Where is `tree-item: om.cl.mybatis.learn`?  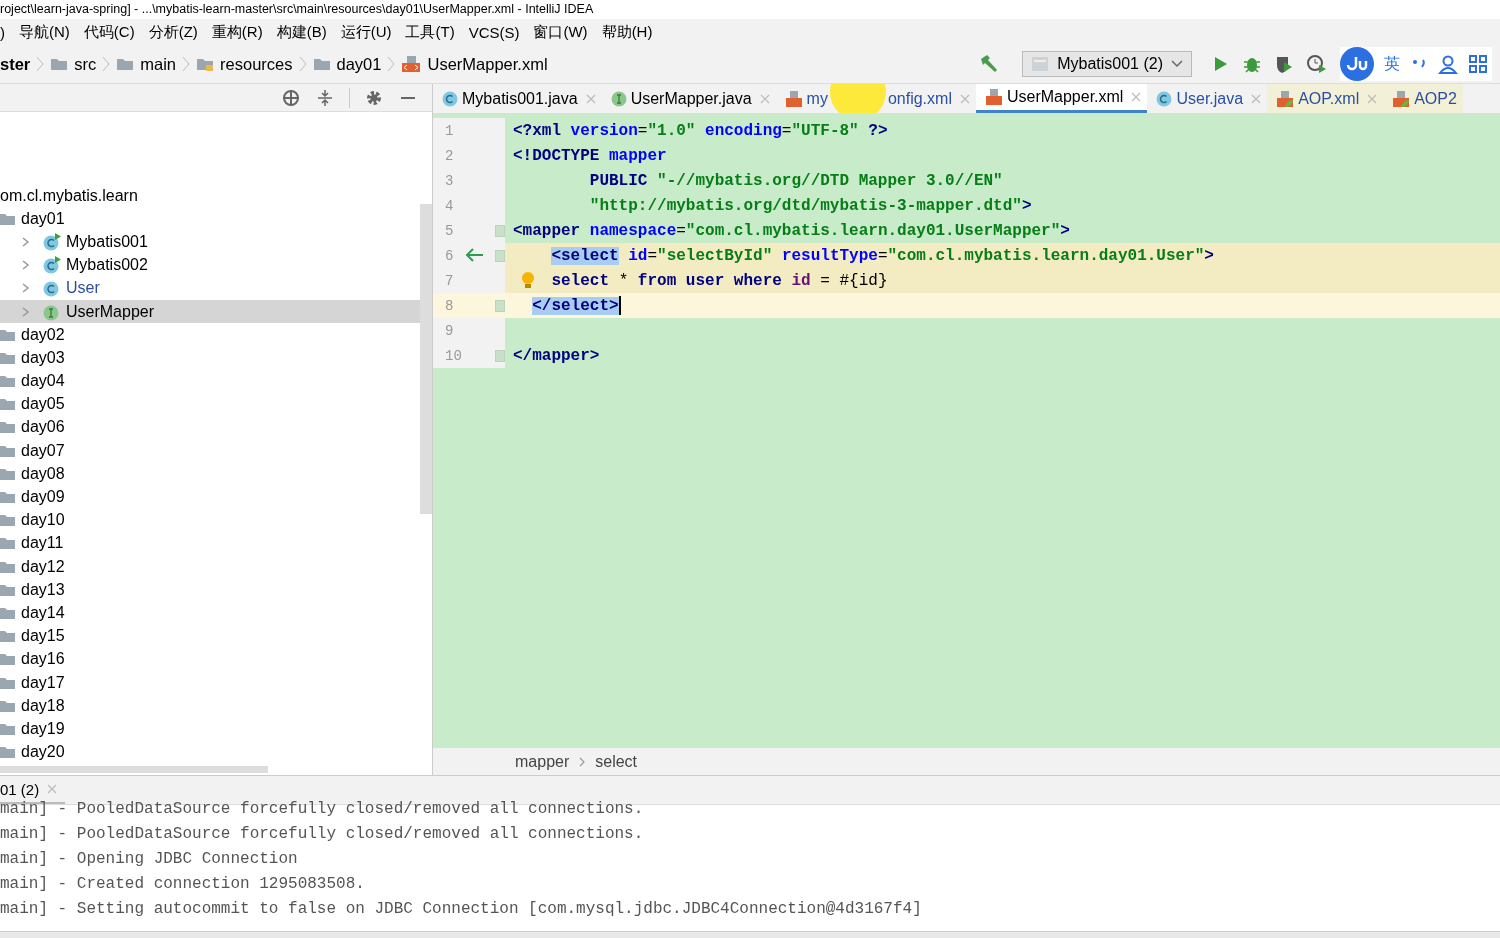 tree-item: om.cl.mybatis.learn is located at coordinates (210, 196).